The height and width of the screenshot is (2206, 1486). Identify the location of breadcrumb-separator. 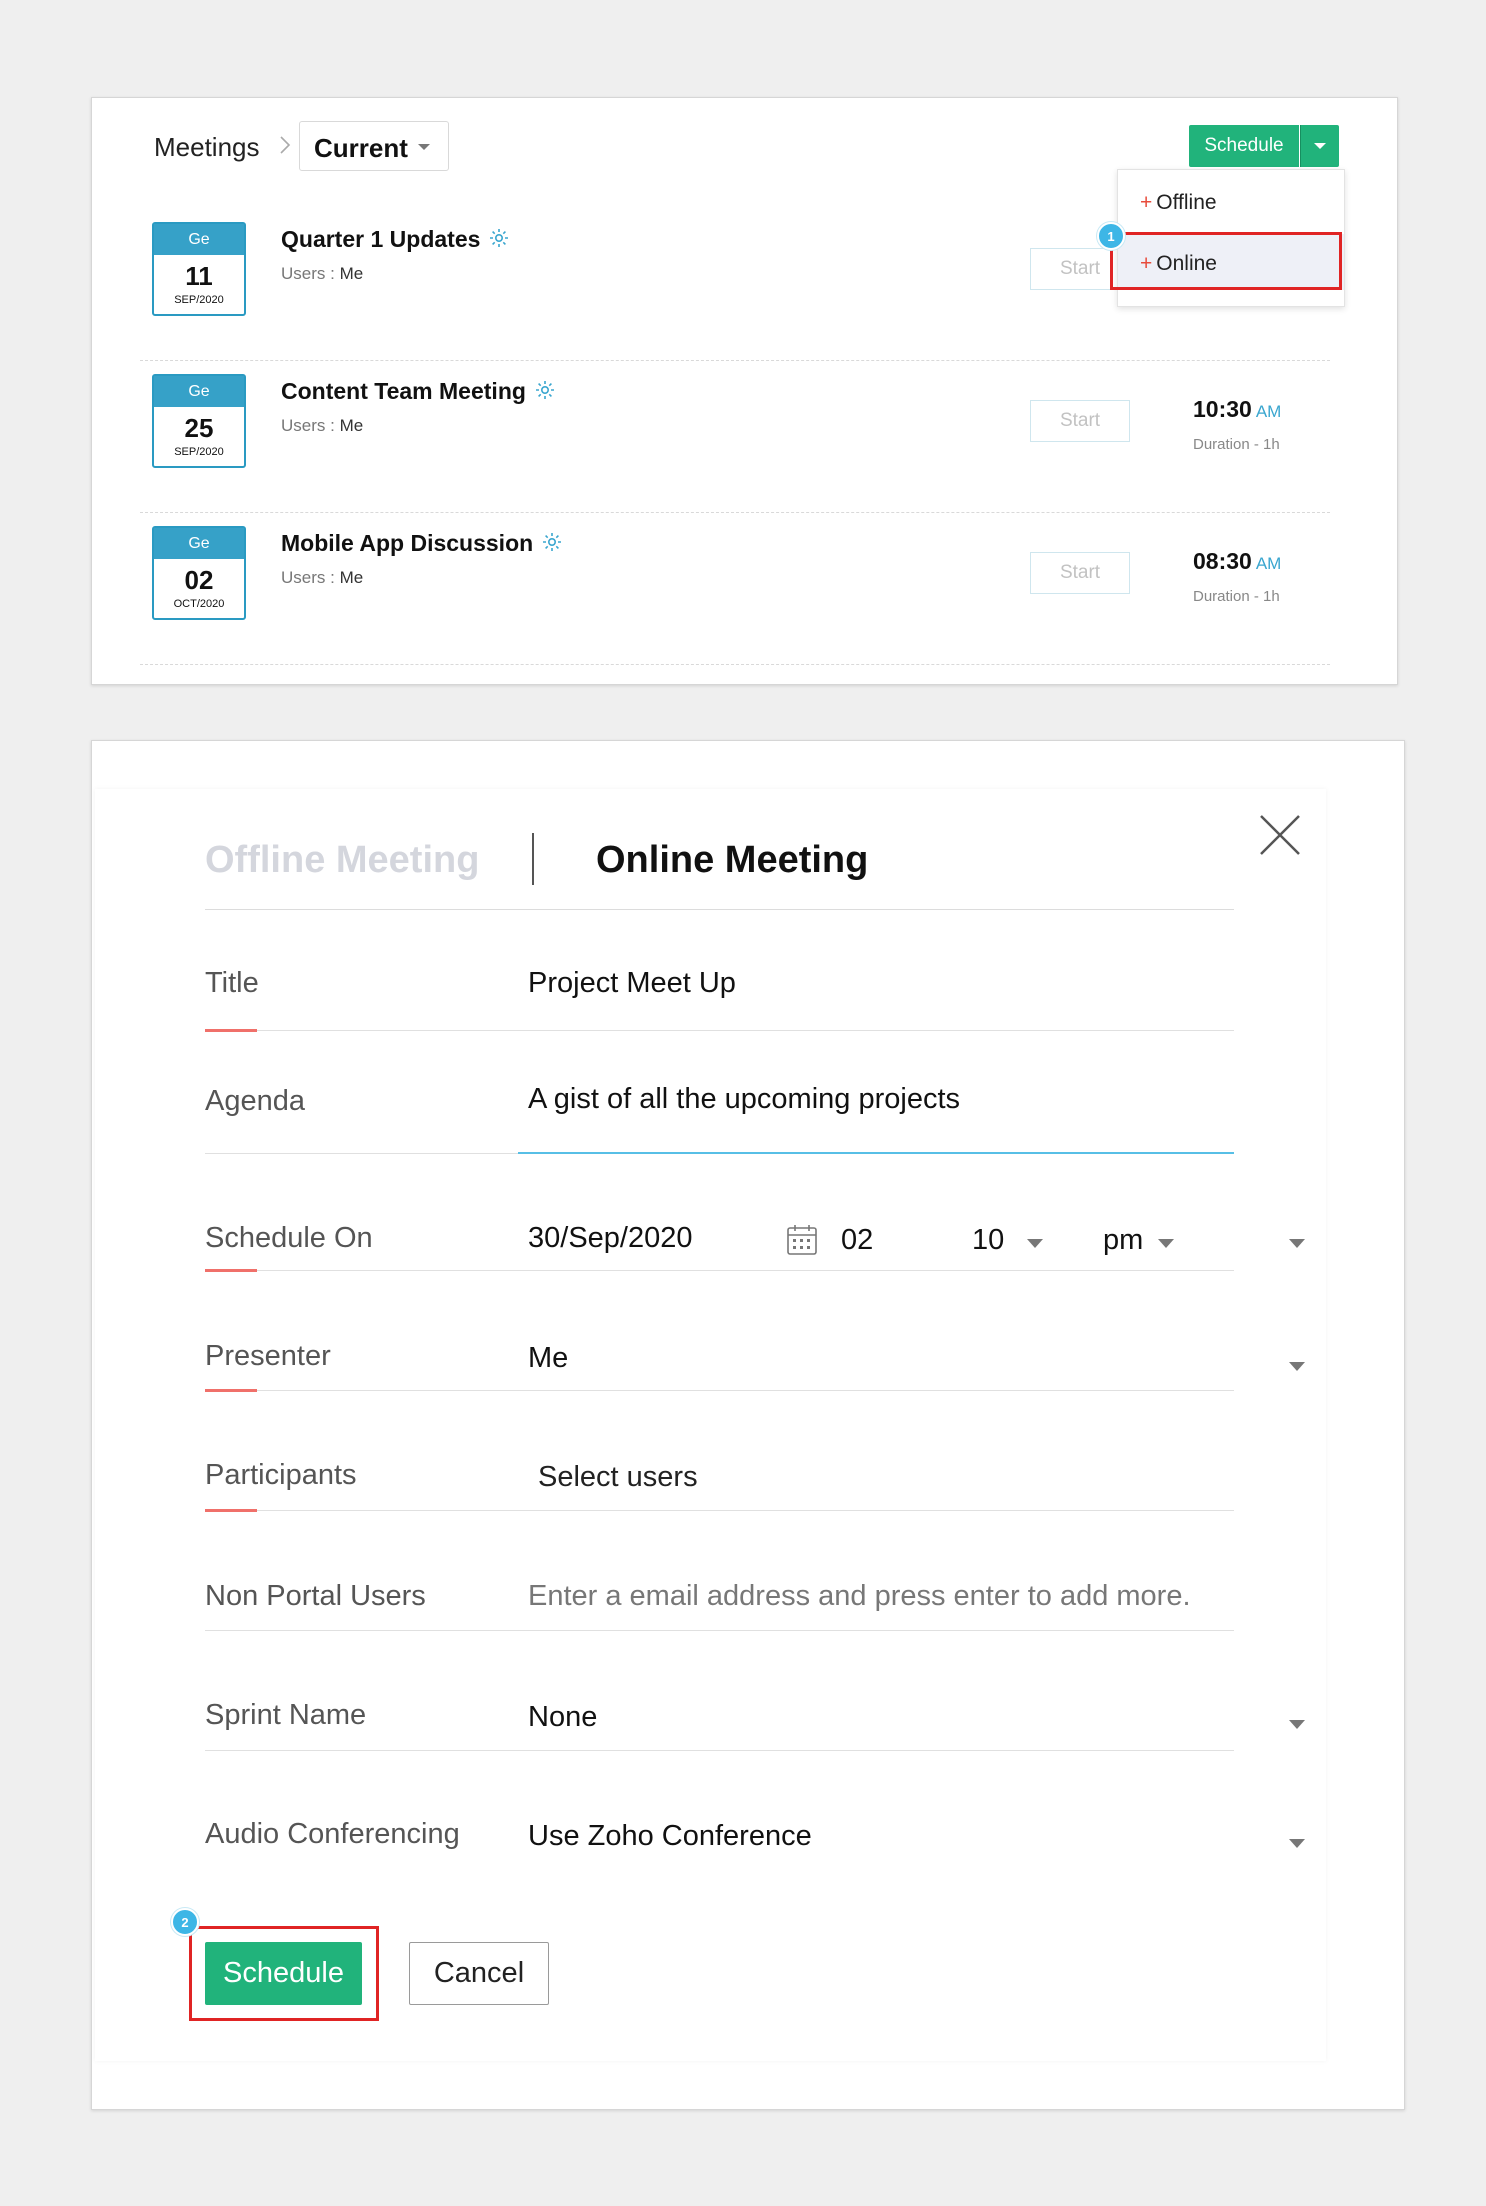
(285, 148).